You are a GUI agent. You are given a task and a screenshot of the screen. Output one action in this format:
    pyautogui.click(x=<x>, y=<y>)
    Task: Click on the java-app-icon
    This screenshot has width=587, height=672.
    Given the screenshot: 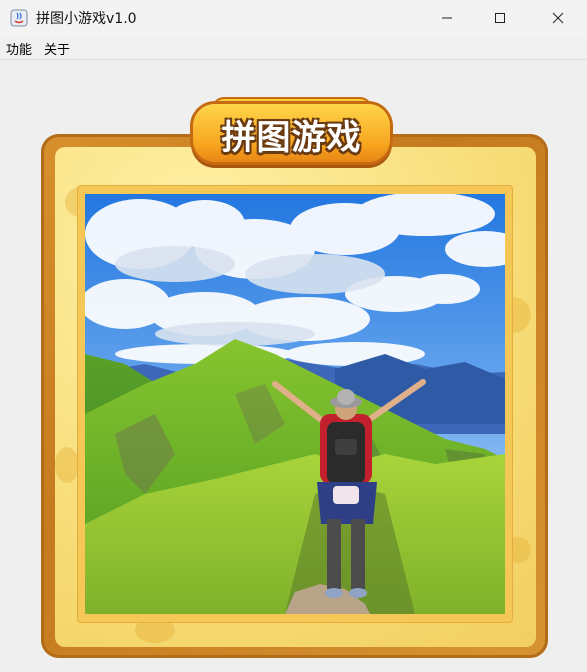 What is the action you would take?
    pyautogui.click(x=19, y=18)
    